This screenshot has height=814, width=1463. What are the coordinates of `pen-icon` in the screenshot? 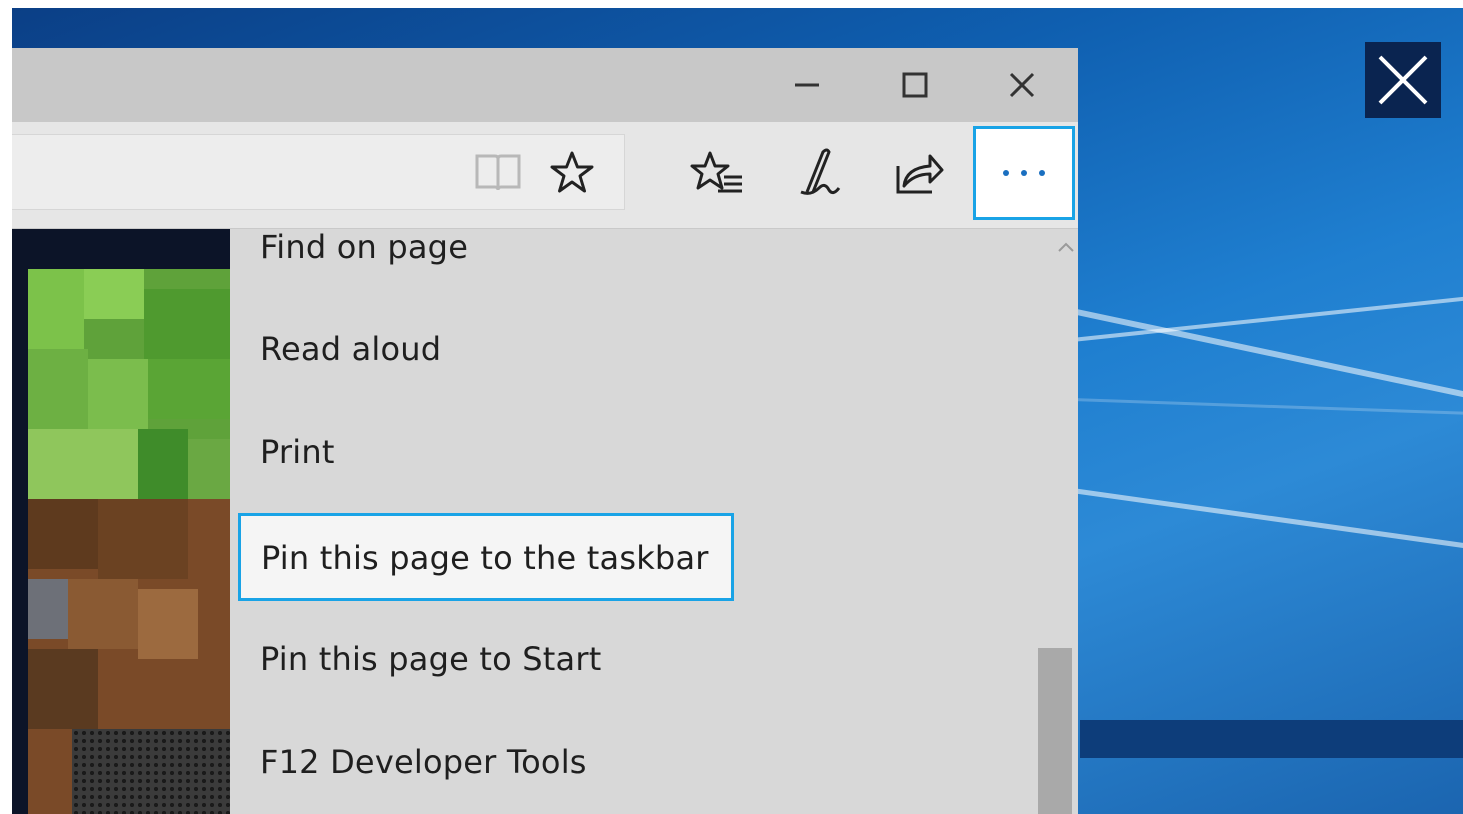 It's located at (820, 171).